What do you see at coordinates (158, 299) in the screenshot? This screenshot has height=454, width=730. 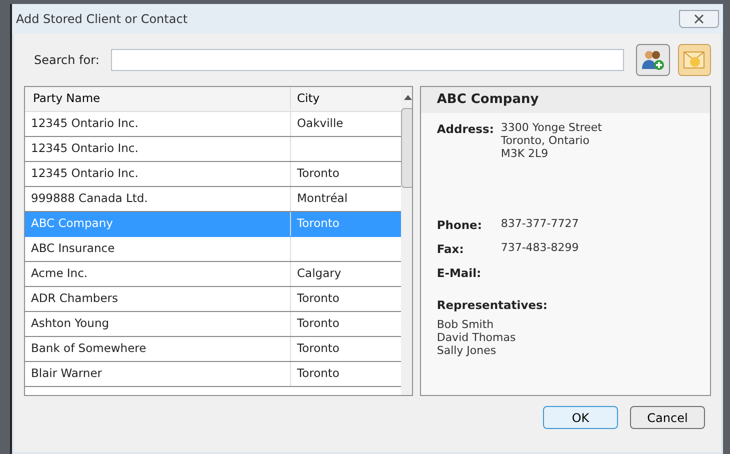 I see `table-cell: ADR Chambers` at bounding box center [158, 299].